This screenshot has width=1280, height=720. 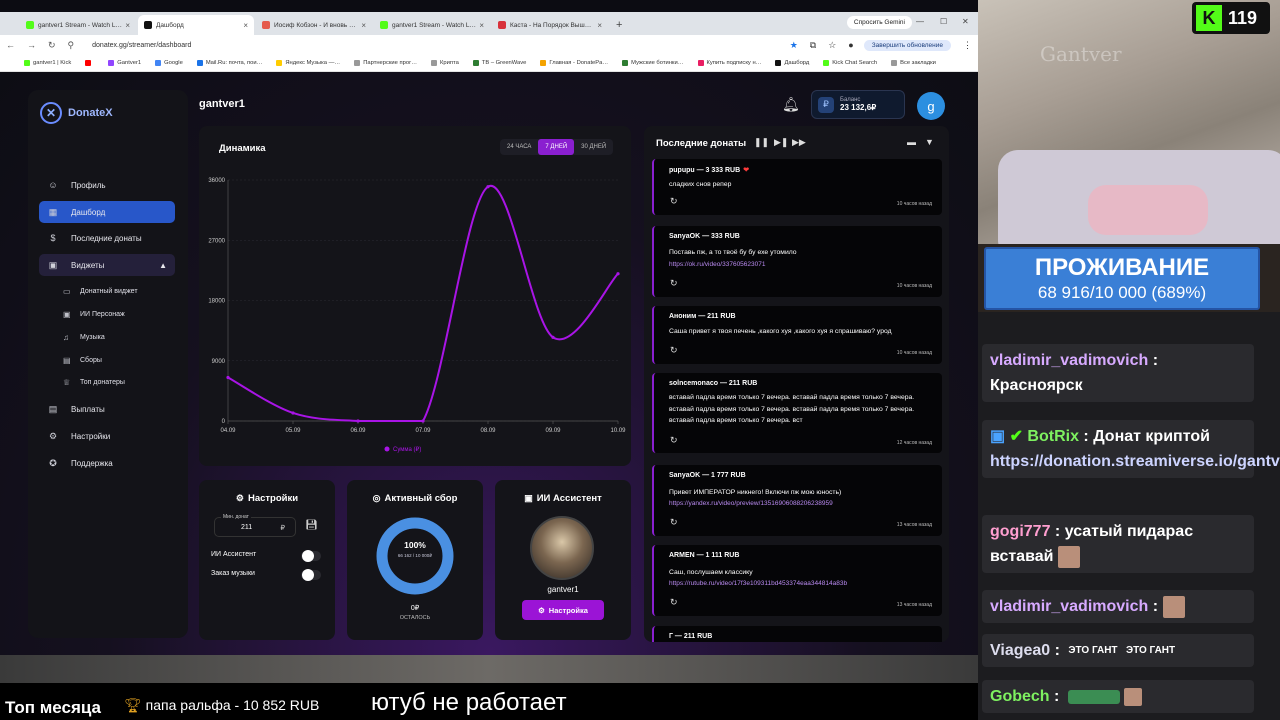 What do you see at coordinates (10, 45) in the screenshot?
I see `back-icon: ←` at bounding box center [10, 45].